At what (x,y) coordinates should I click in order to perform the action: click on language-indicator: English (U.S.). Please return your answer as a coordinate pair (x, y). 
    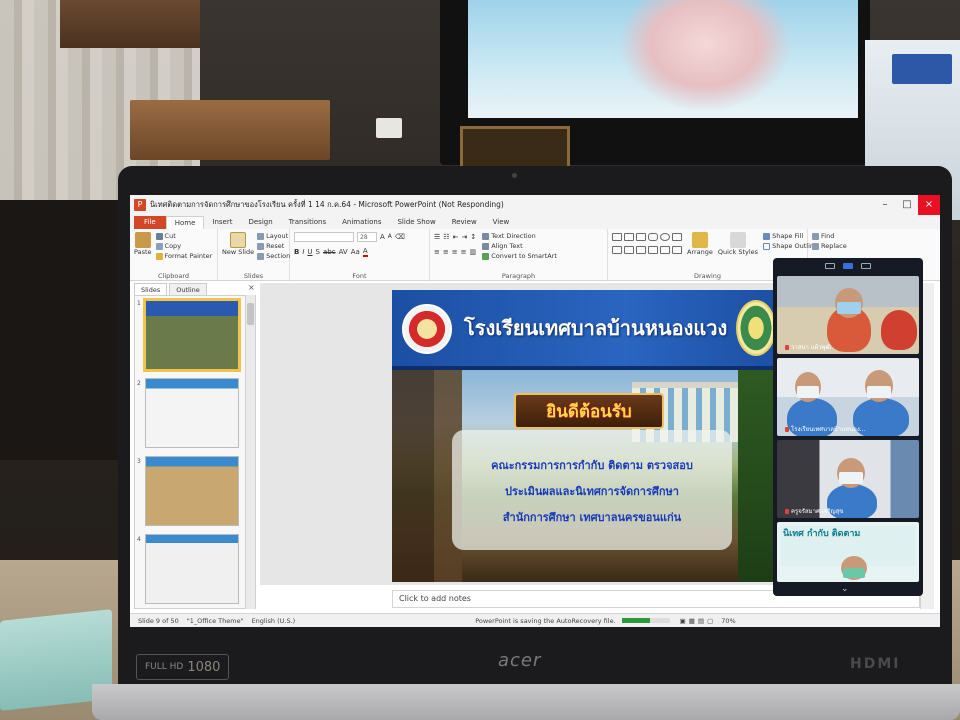
    Looking at the image, I should click on (274, 621).